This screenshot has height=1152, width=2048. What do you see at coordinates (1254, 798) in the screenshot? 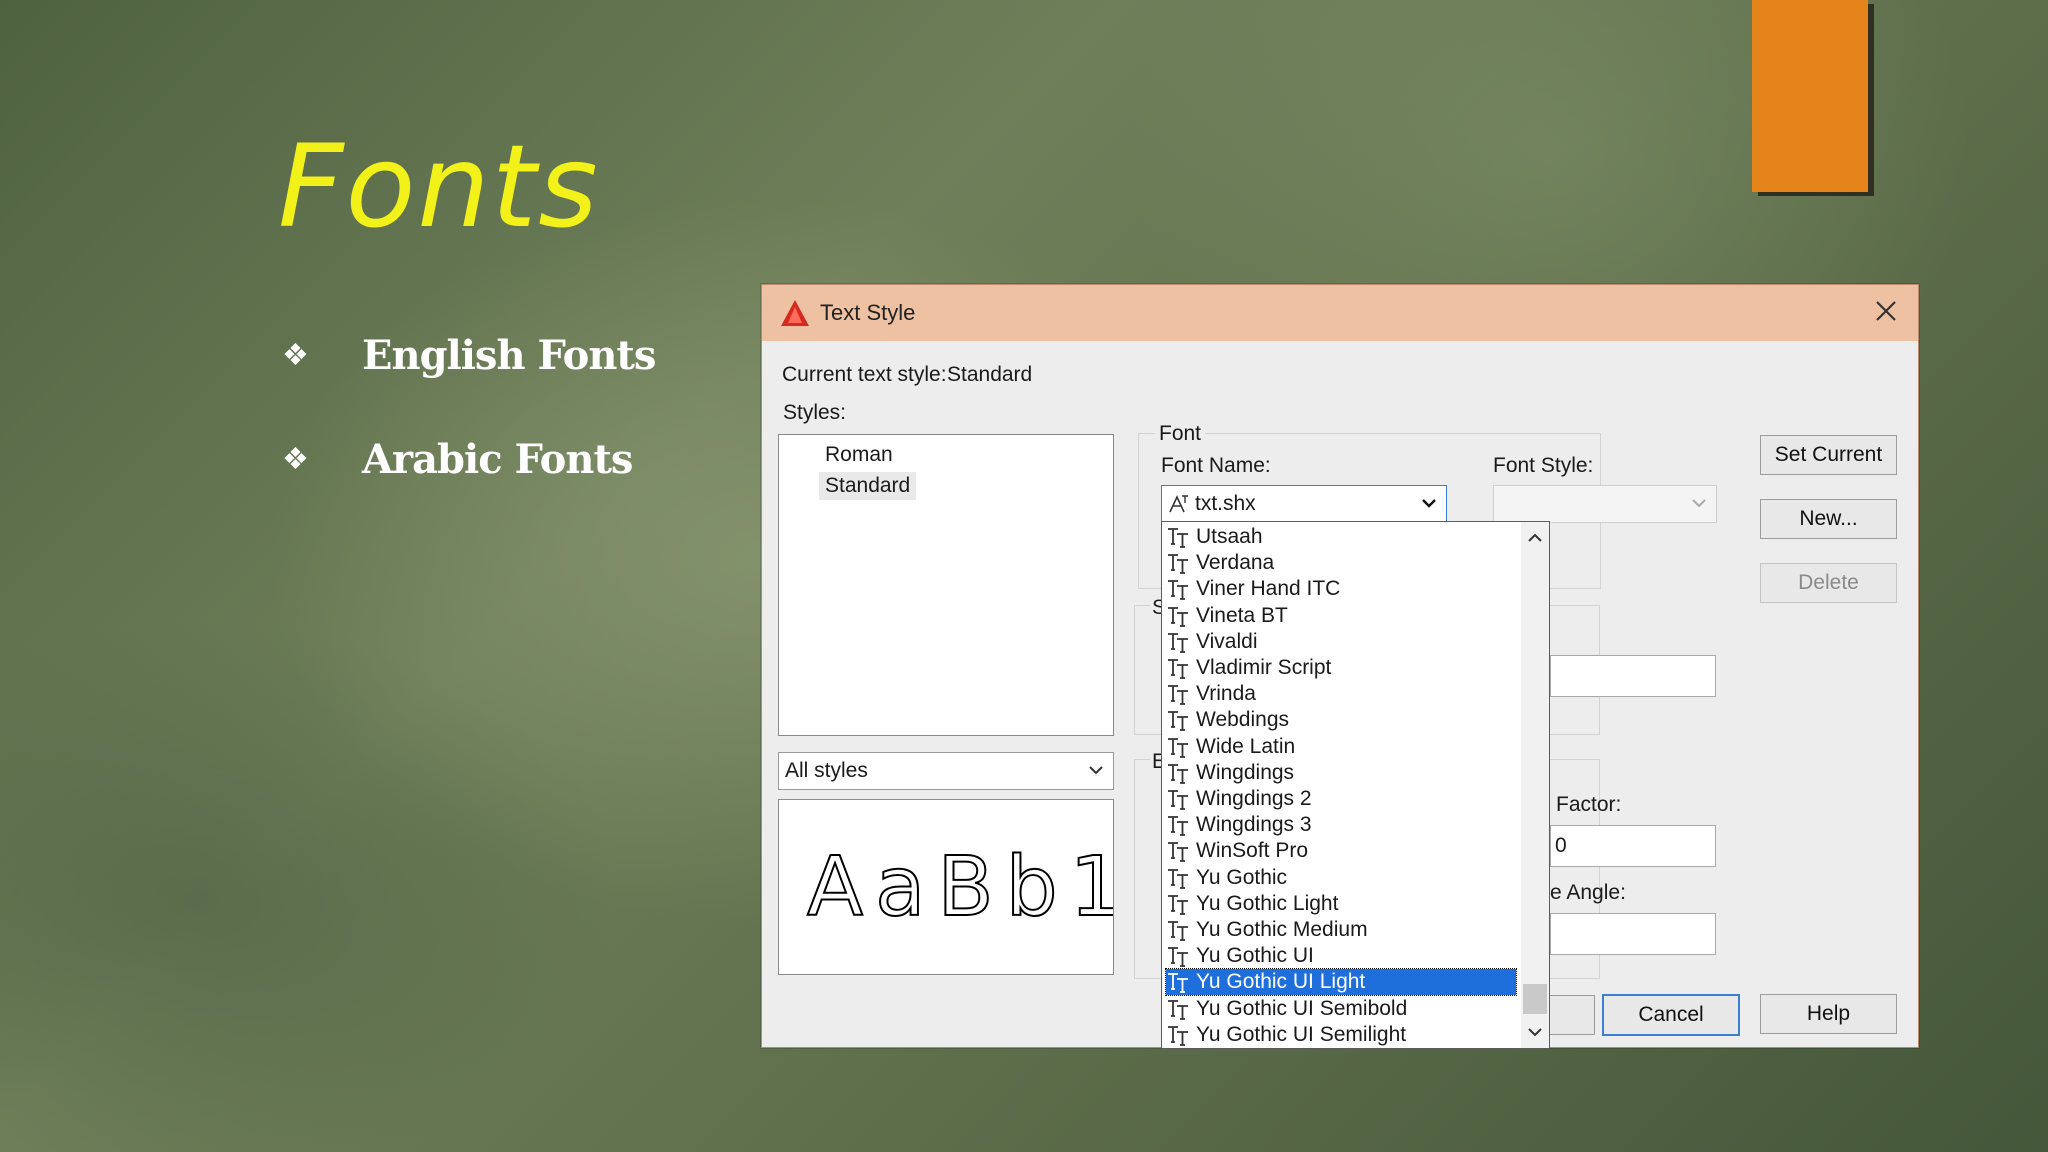
I see `font-list-item-label: Wingdings 2` at bounding box center [1254, 798].